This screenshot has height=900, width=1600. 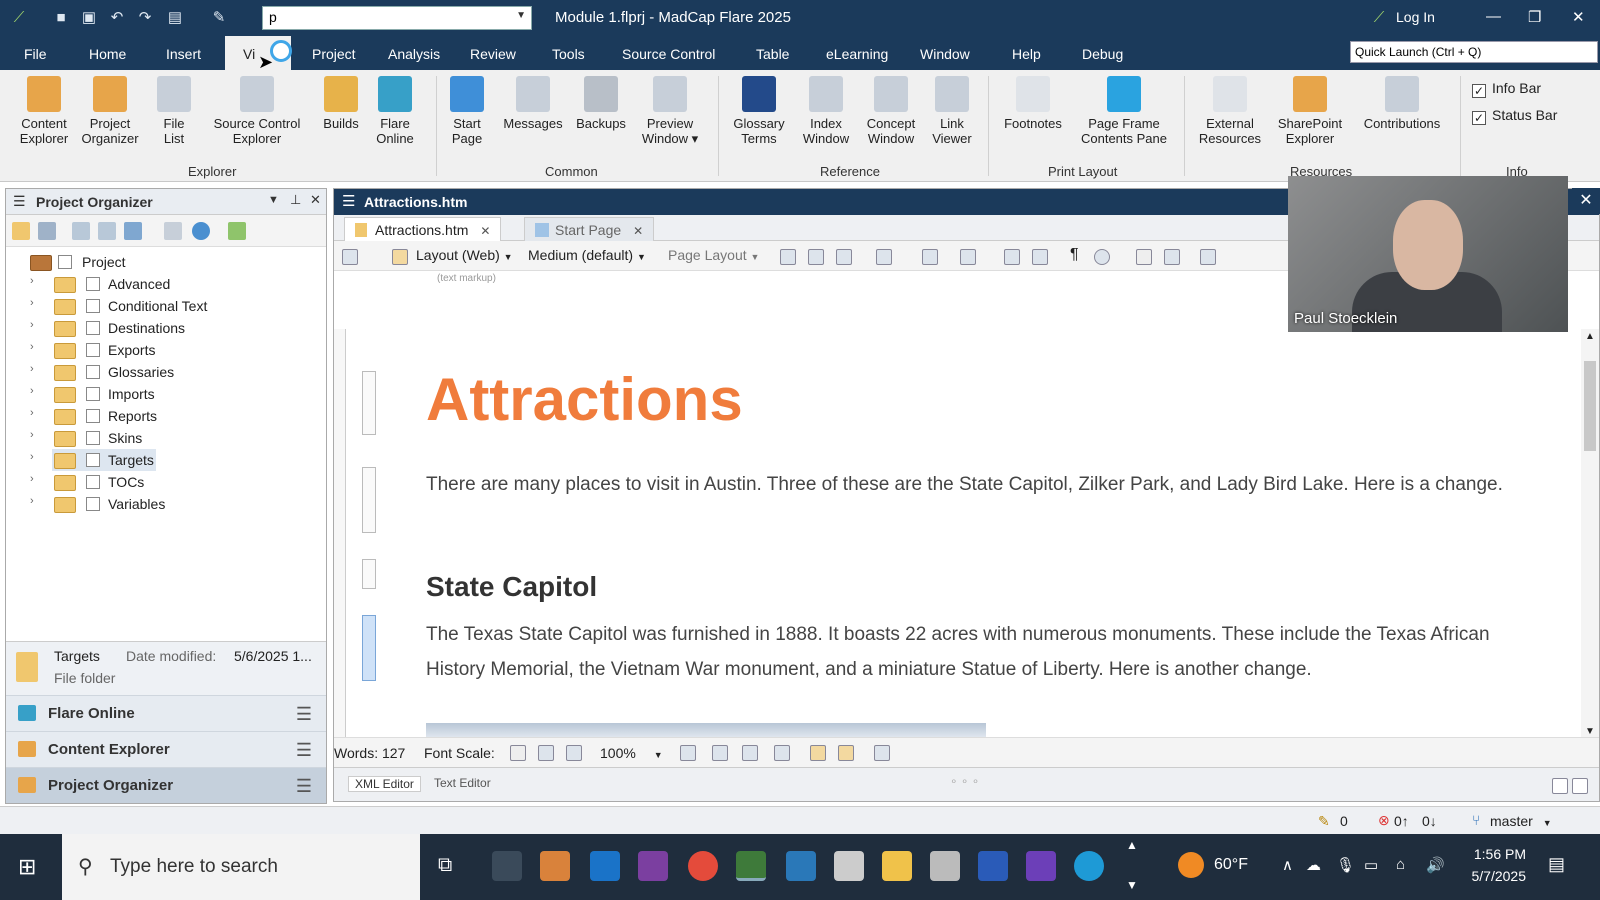 I want to click on show-tags-icon, so click(x=1012, y=257).